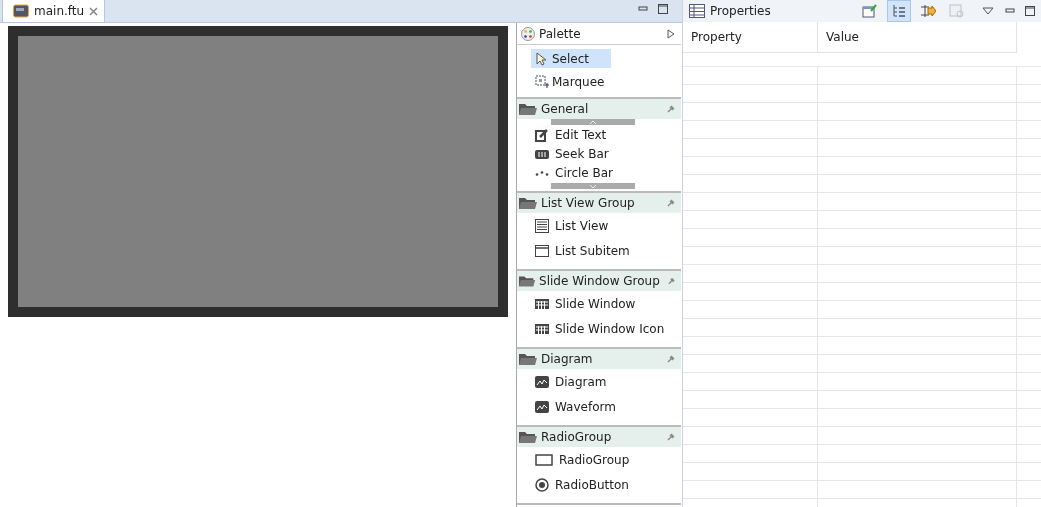  What do you see at coordinates (542, 485) in the screenshot?
I see `radio-icon` at bounding box center [542, 485].